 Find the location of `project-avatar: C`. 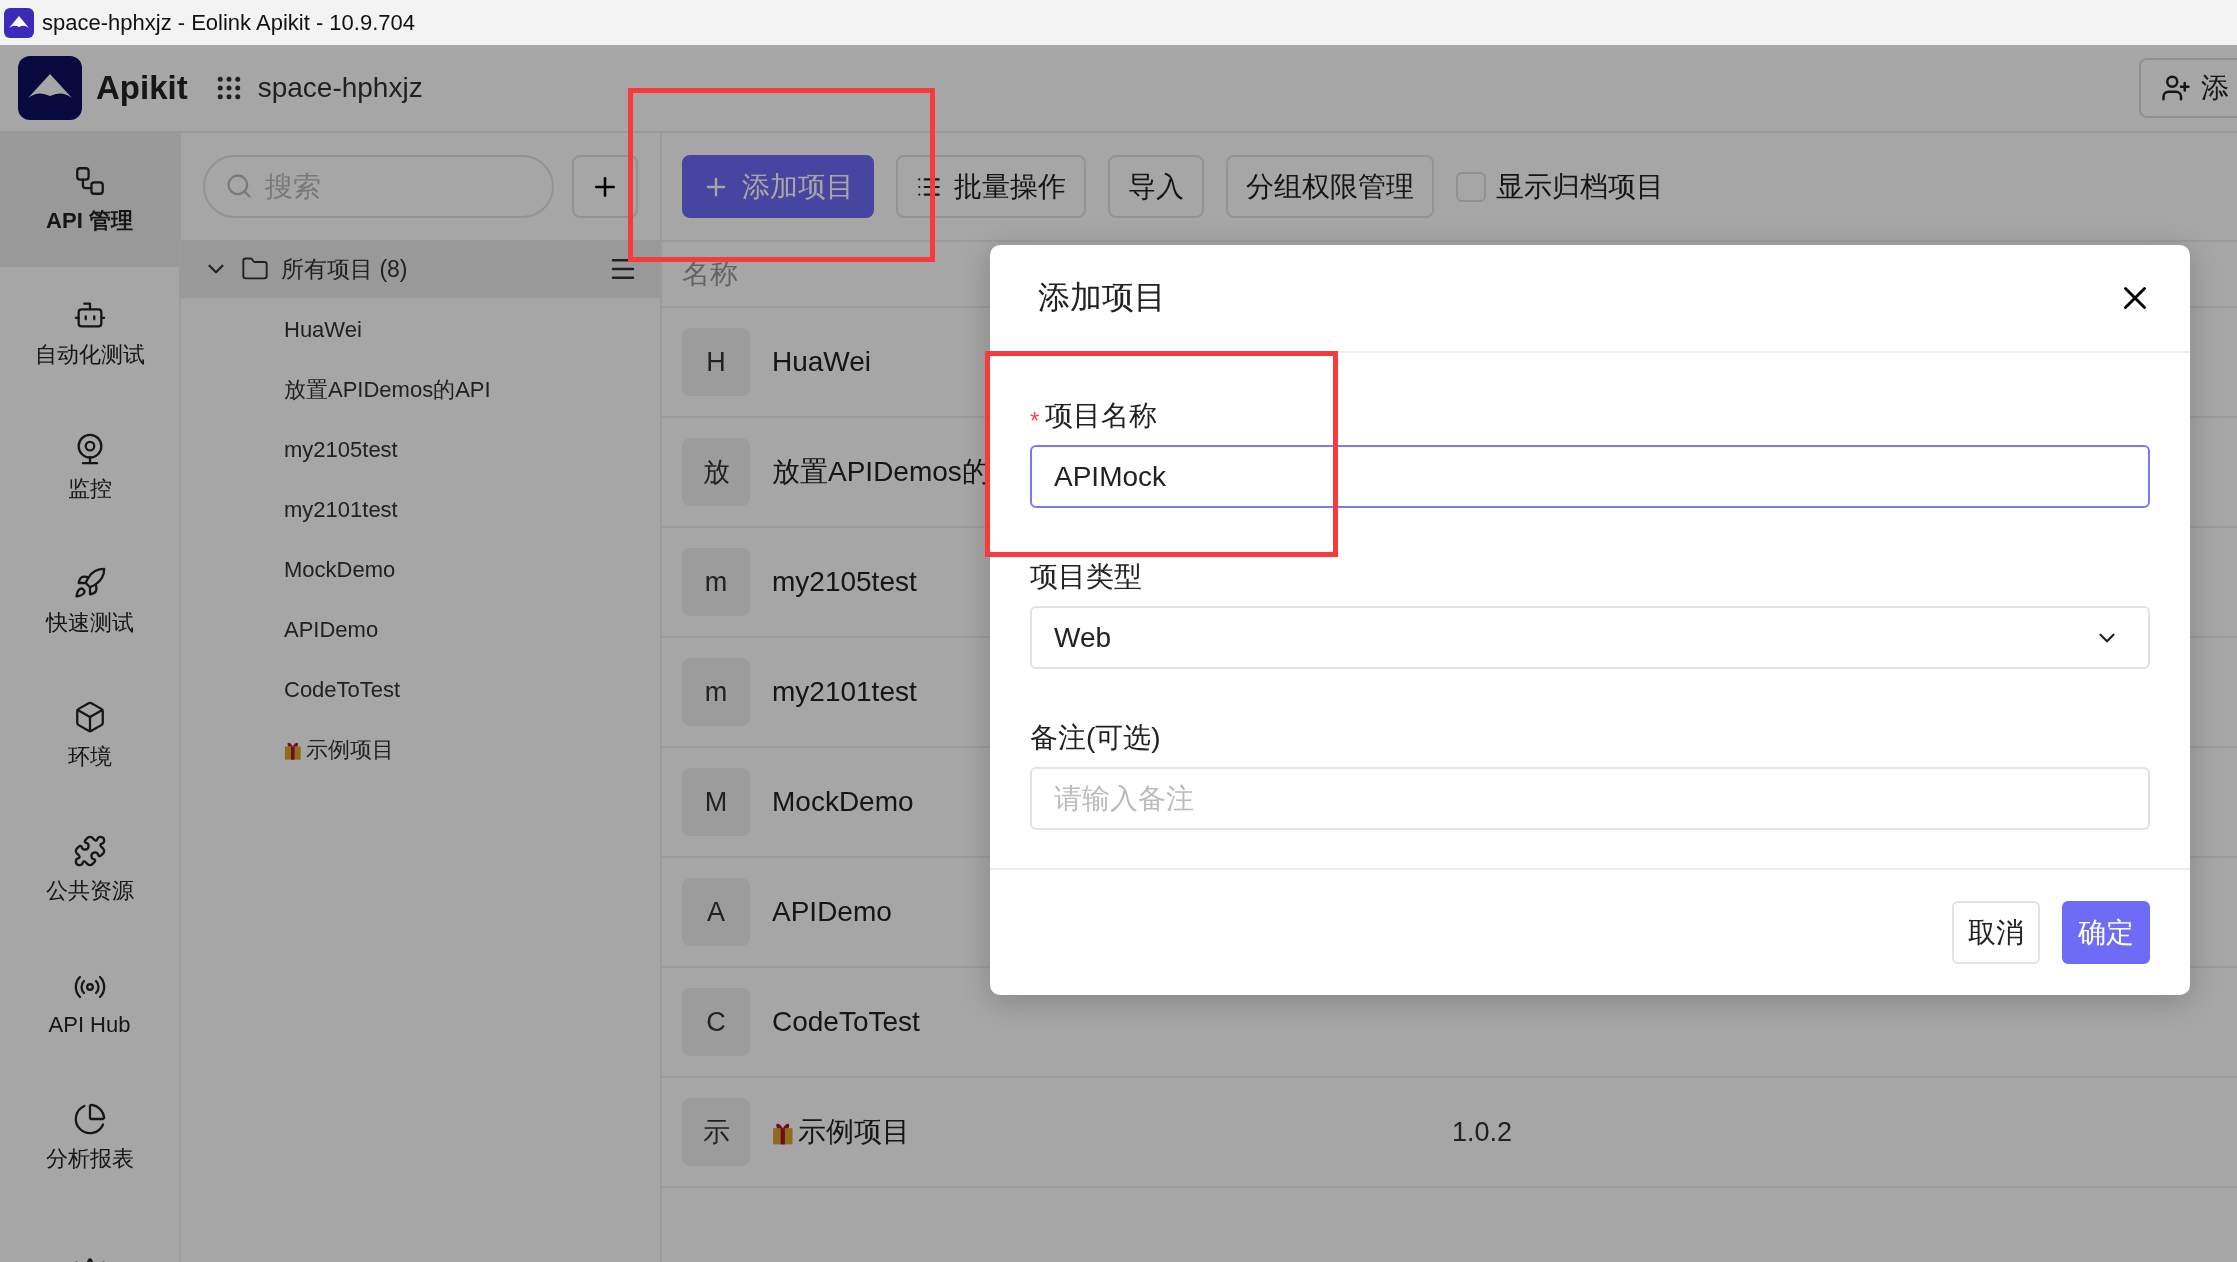

project-avatar: C is located at coordinates (716, 1022).